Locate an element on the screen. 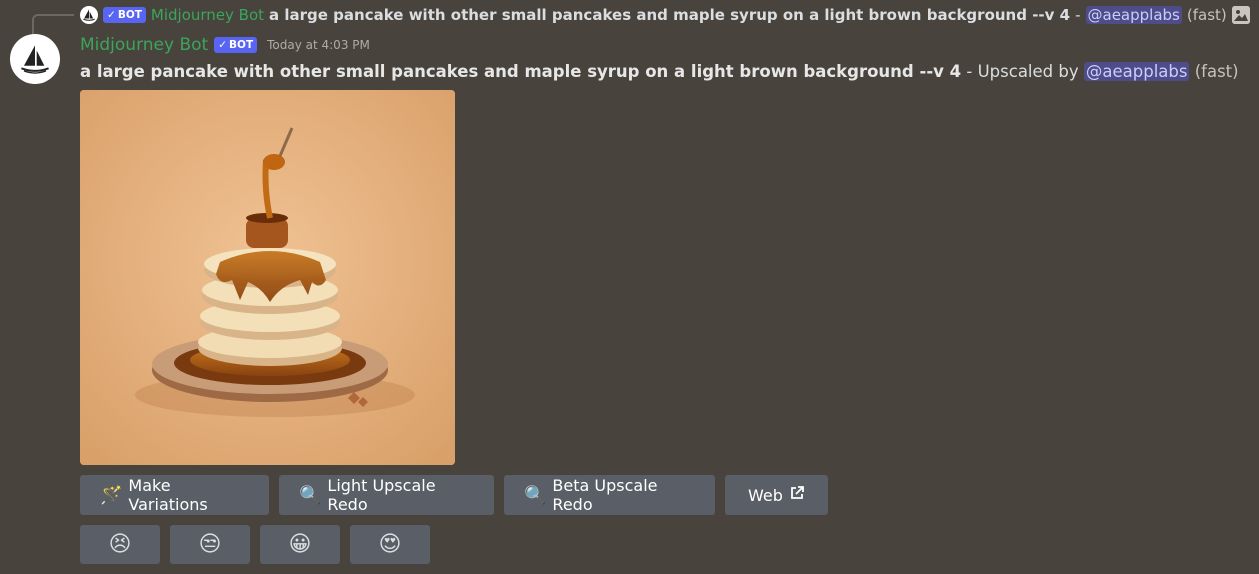 The image size is (1259, 574). message-timestamp: Today at 4:03 PM is located at coordinates (318, 45).